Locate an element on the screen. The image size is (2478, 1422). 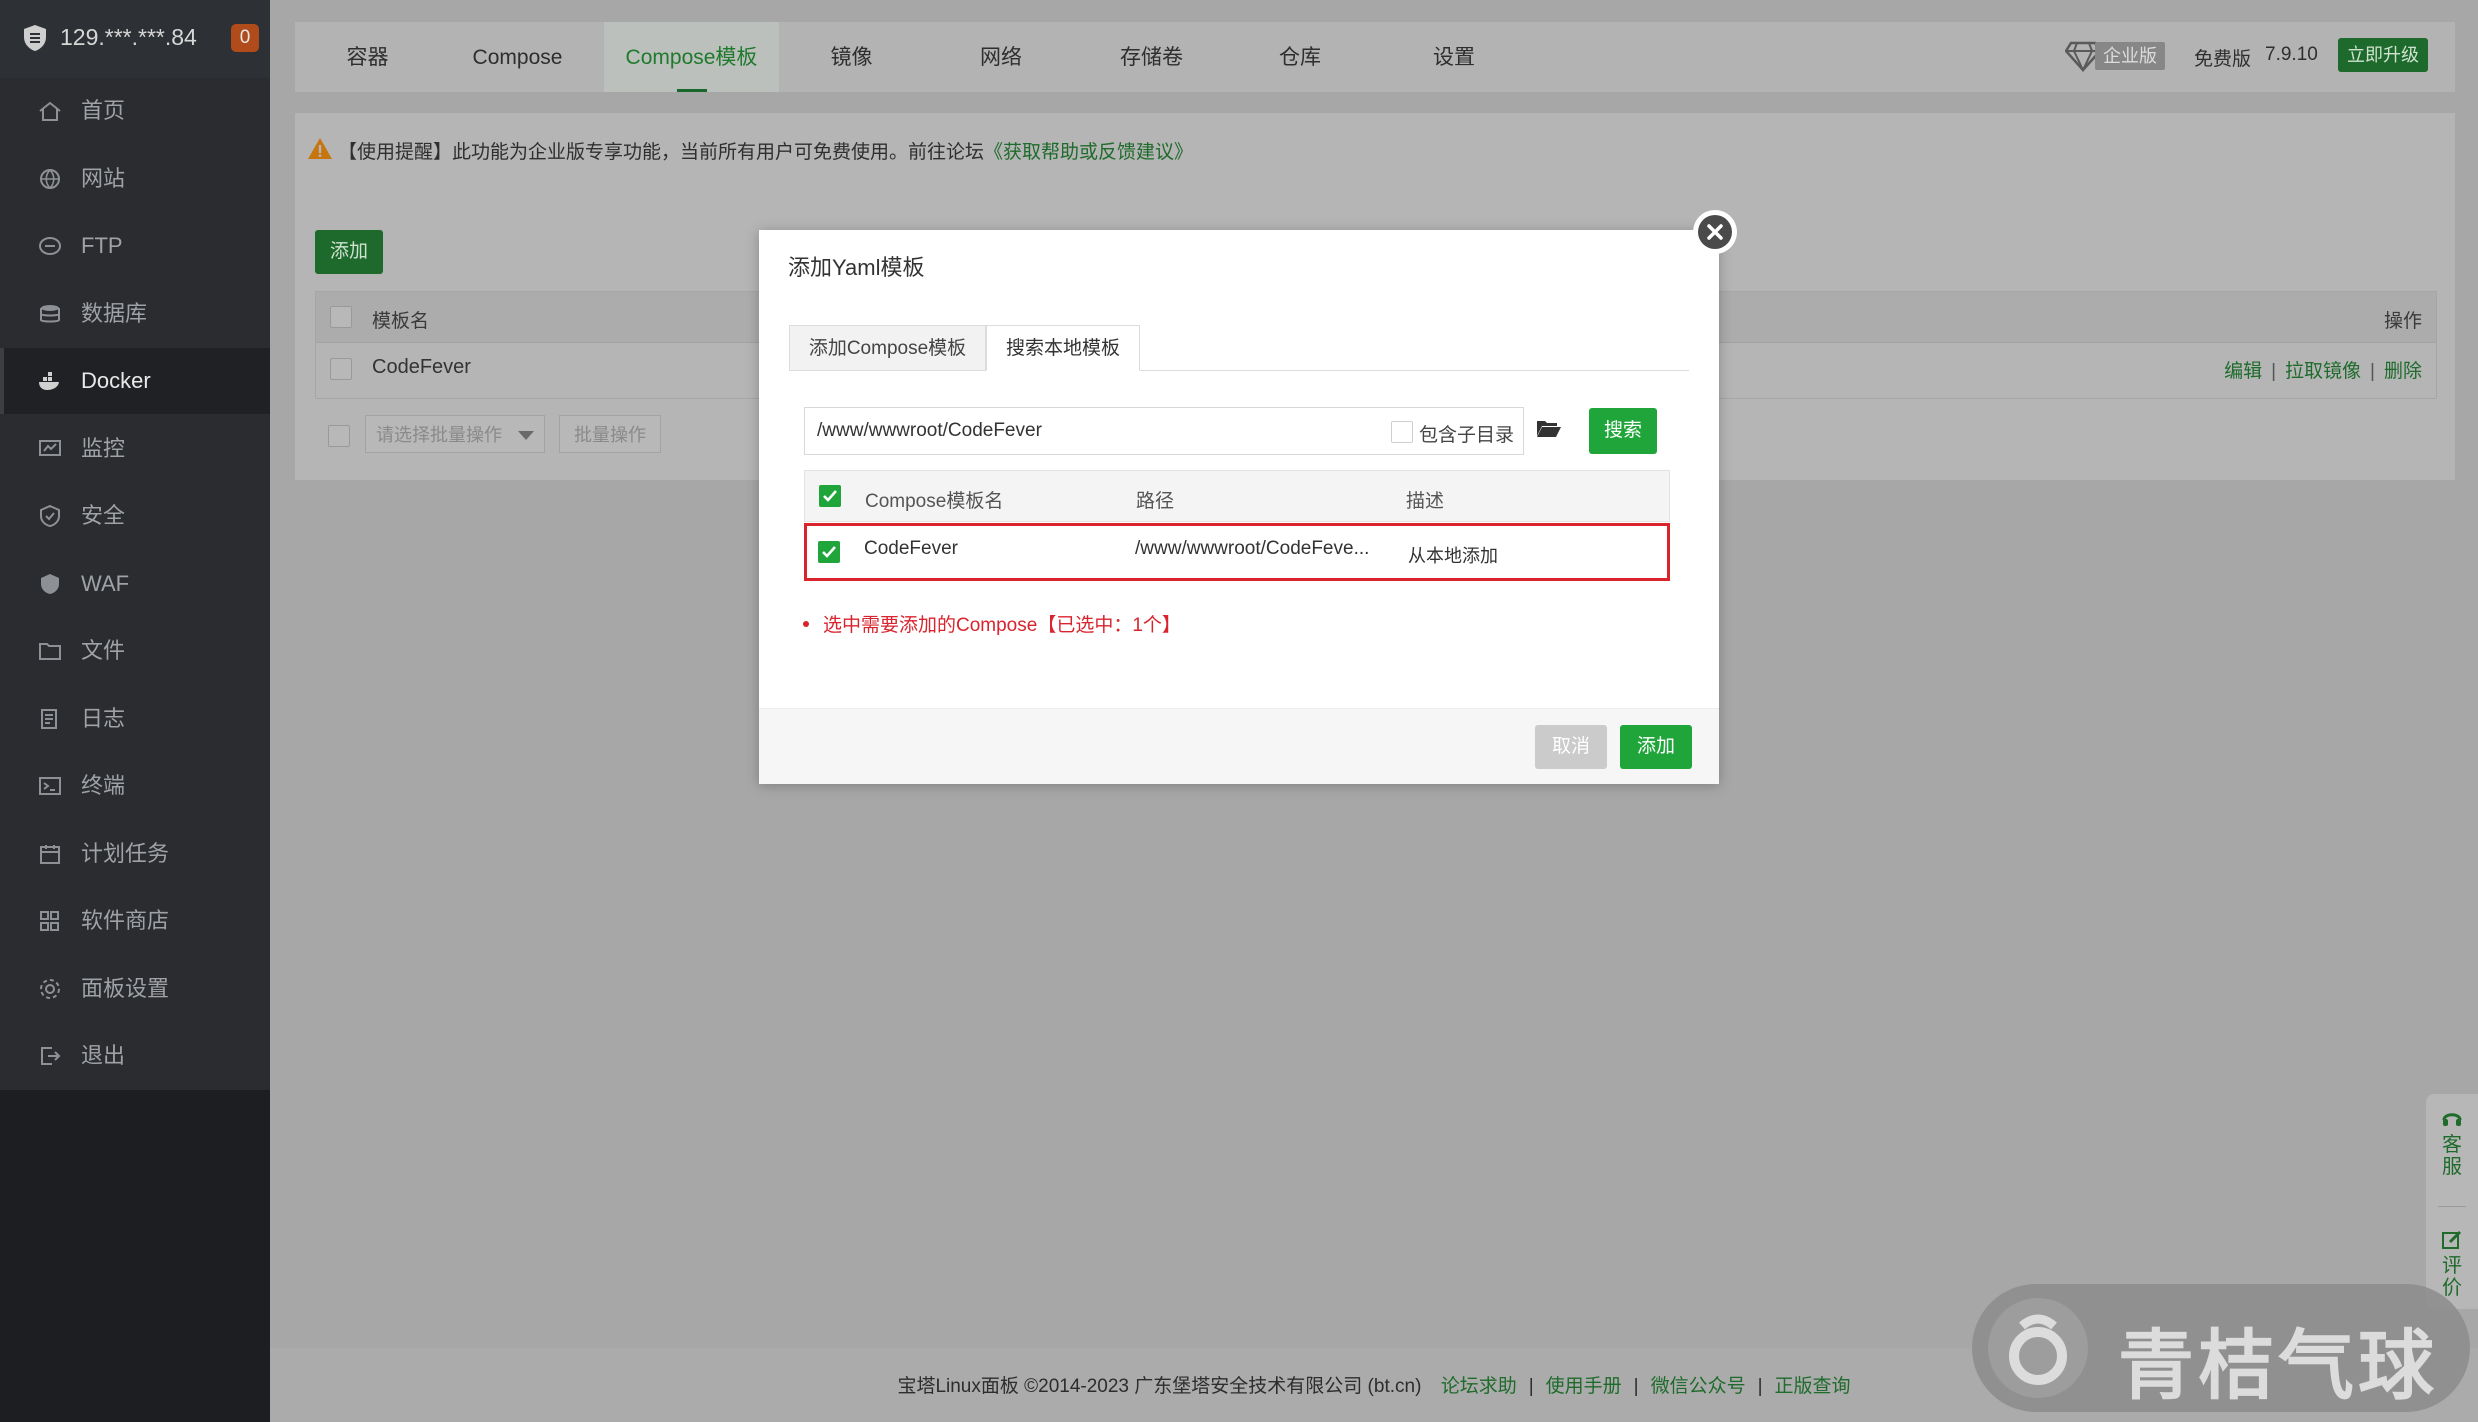
result-description: 从本地添加 is located at coordinates (1453, 556).